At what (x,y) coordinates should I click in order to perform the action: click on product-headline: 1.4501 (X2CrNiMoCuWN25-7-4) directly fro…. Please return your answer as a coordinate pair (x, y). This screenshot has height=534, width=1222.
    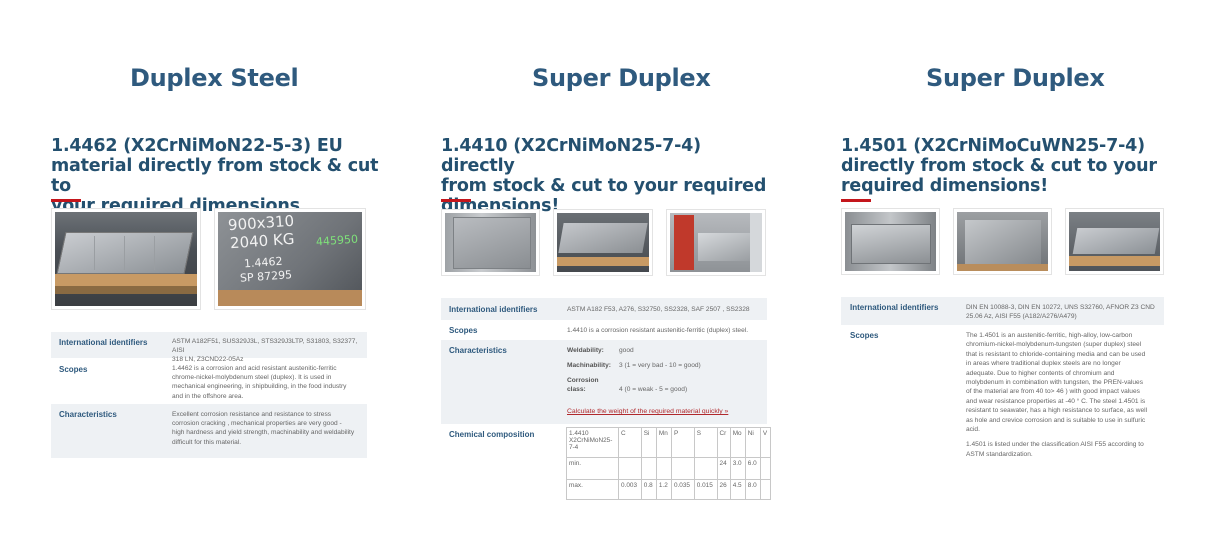
    Looking at the image, I should click on (999, 166).